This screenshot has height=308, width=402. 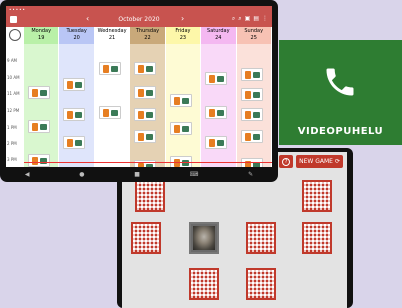 I want to click on wolf-image, so click(x=204, y=238).